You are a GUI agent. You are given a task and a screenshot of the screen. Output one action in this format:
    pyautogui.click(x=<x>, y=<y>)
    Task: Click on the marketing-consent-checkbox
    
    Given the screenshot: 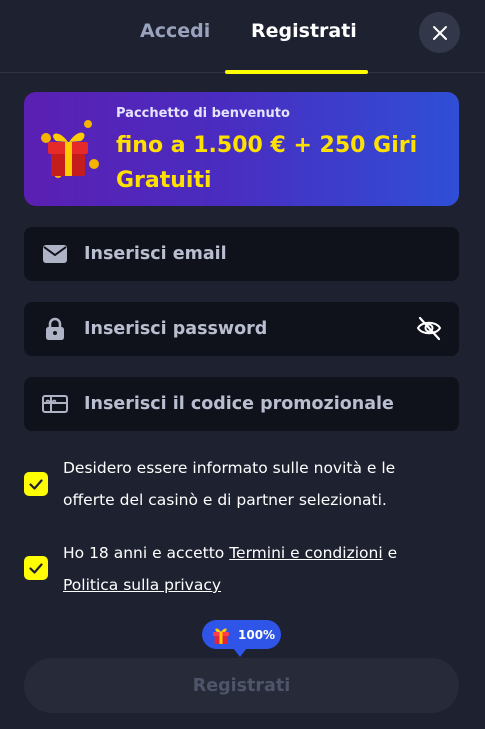 What is the action you would take?
    pyautogui.click(x=36, y=484)
    